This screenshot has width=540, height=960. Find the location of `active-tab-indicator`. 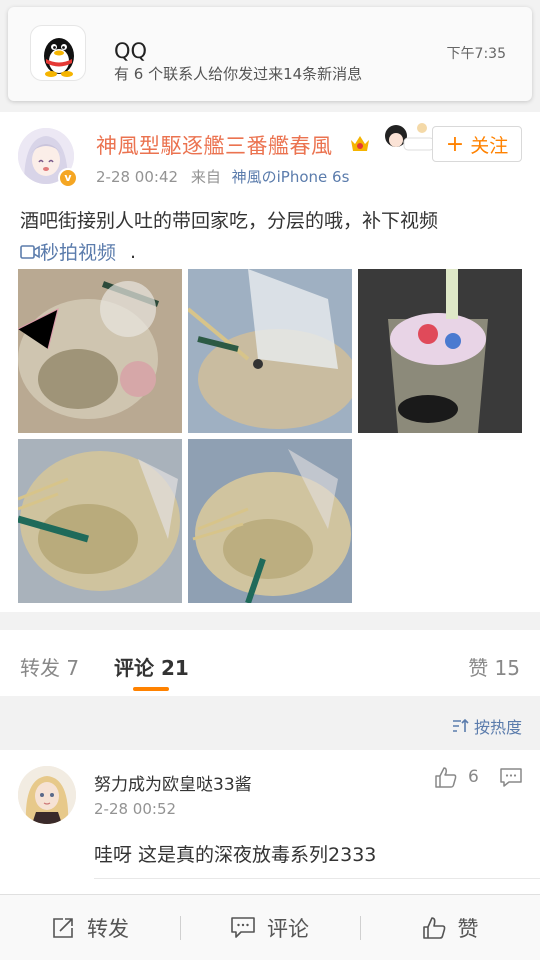

active-tab-indicator is located at coordinates (151, 689).